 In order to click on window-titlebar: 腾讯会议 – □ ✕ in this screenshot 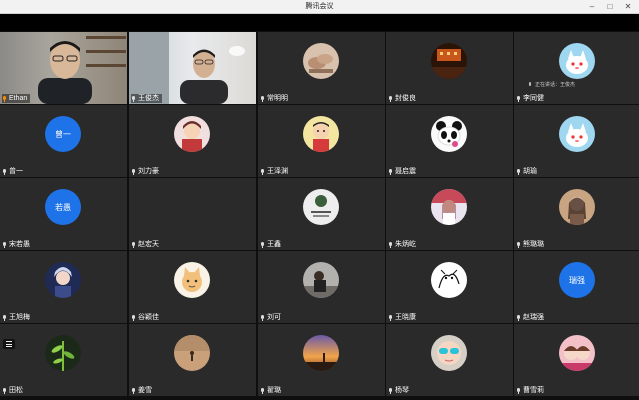, I will do `click(319, 7)`.